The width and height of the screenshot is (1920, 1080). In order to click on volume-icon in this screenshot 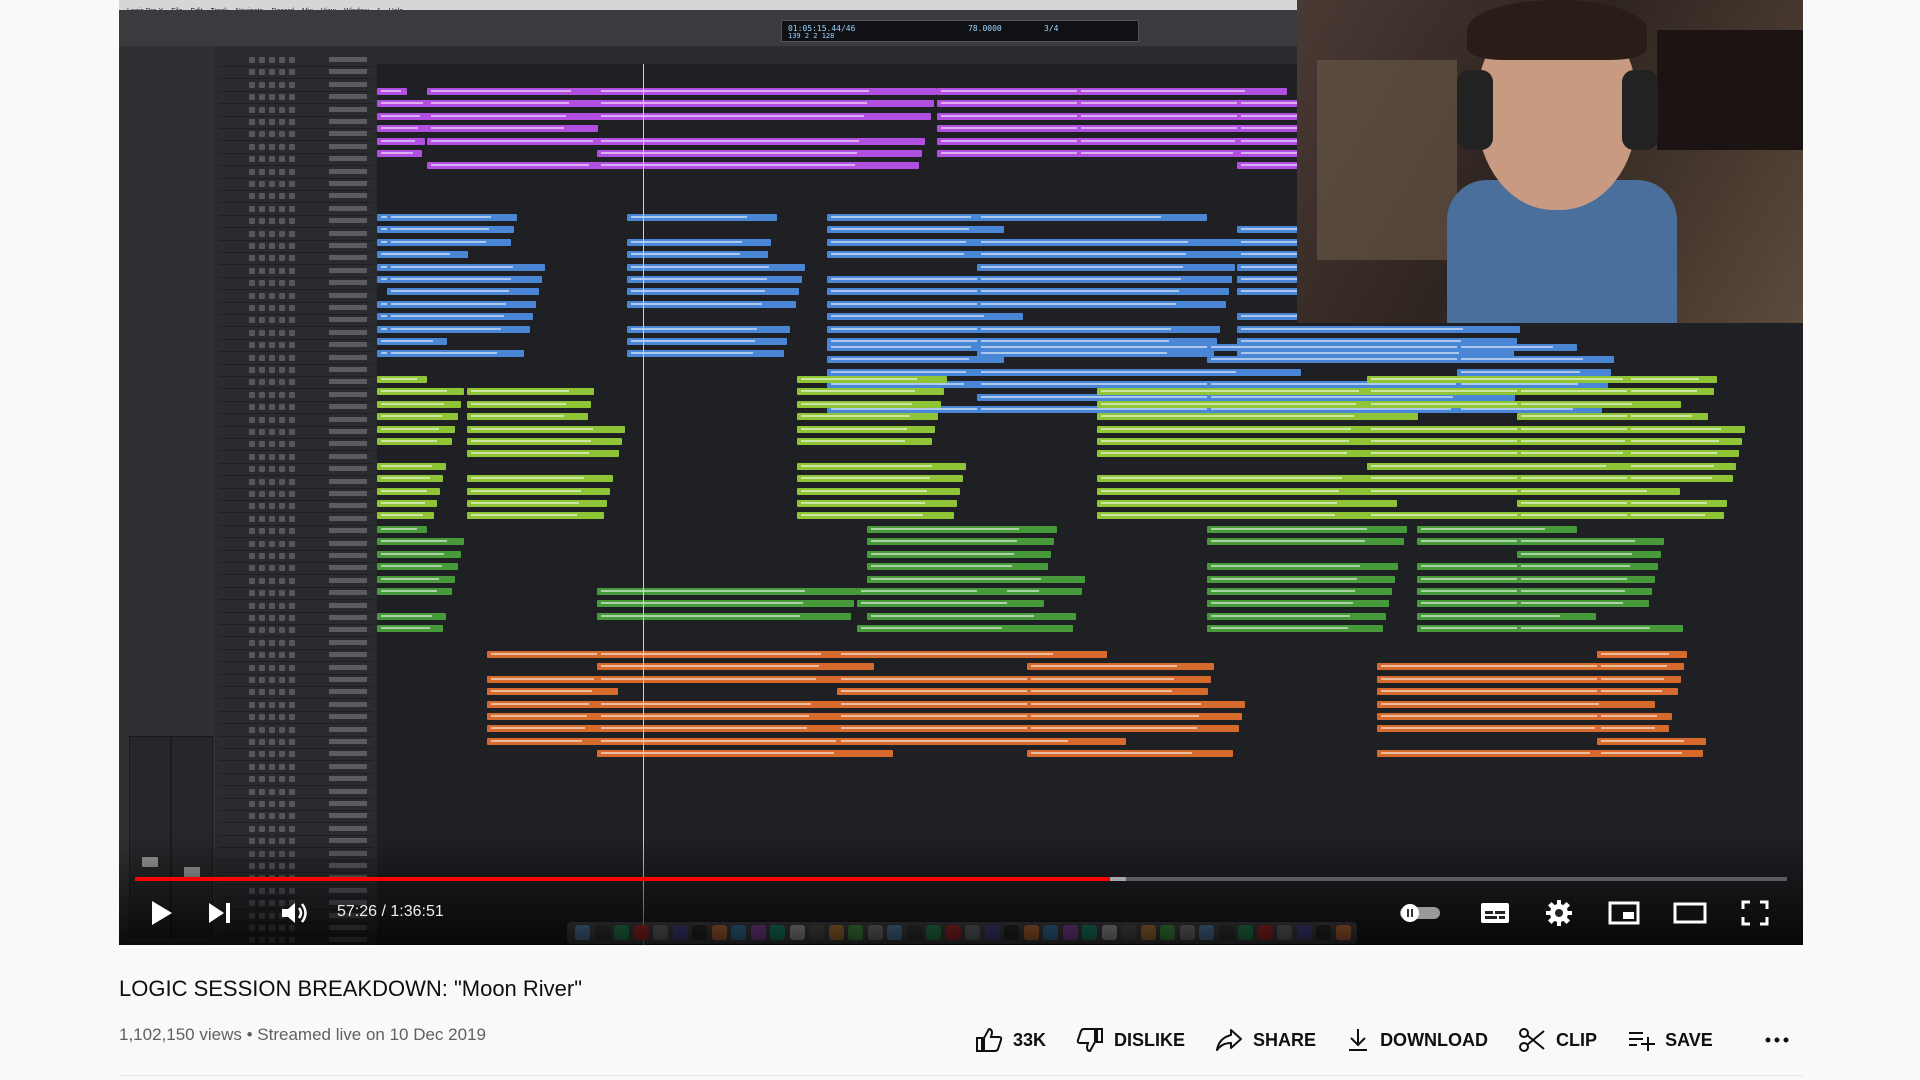, I will do `click(294, 913)`.